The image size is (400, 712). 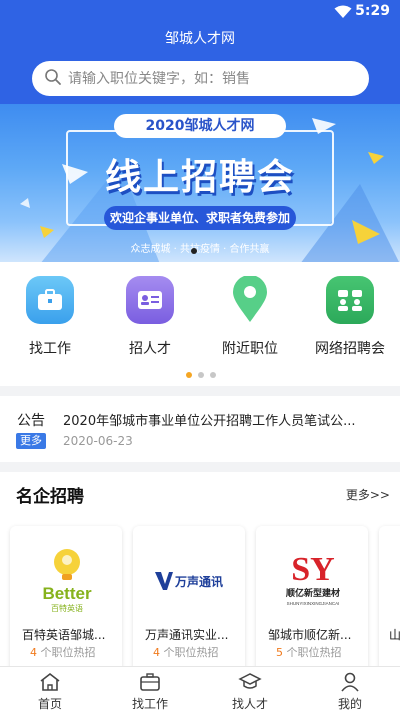 I want to click on category-label: 招人才, so click(x=150, y=349).